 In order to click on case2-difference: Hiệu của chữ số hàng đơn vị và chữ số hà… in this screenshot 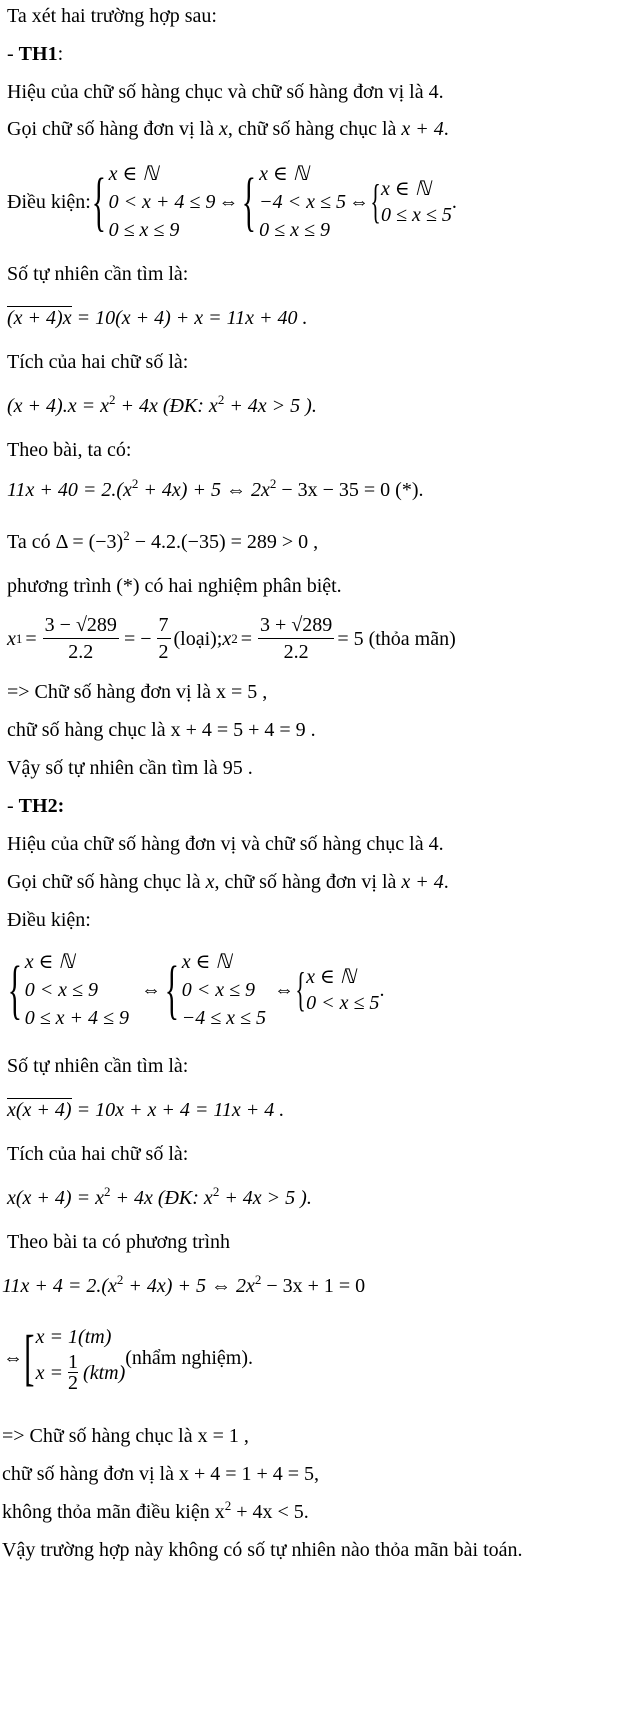, I will do `click(225, 844)`.